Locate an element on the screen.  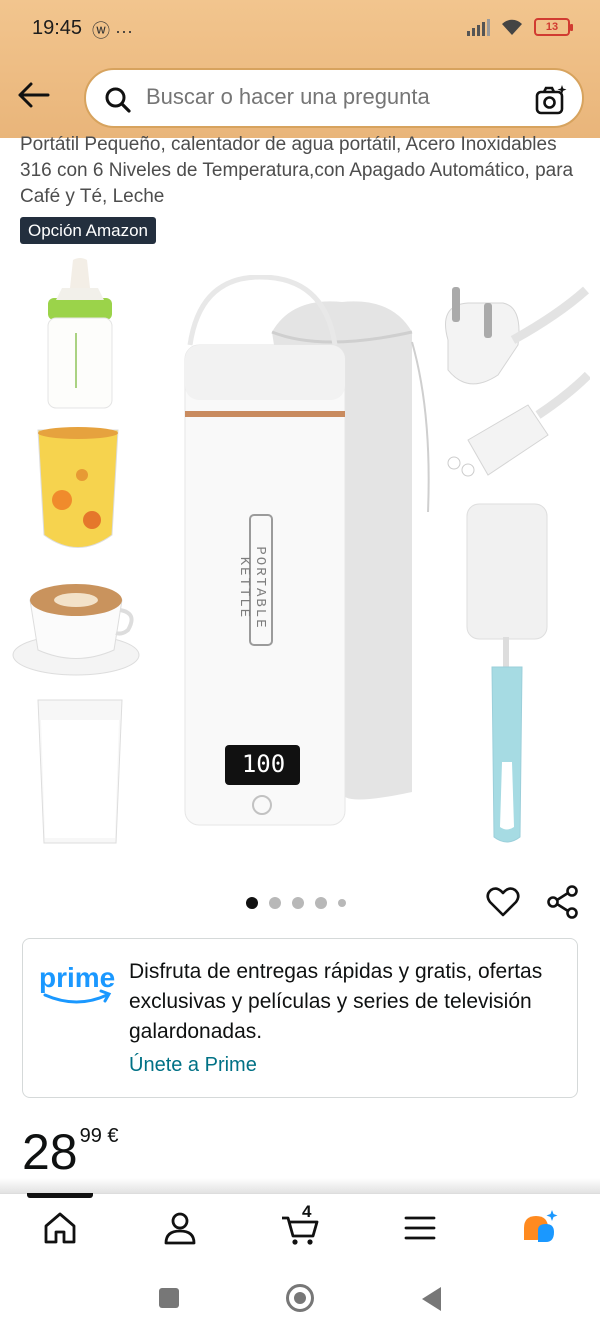
cart-icon is located at coordinates (300, 1230).